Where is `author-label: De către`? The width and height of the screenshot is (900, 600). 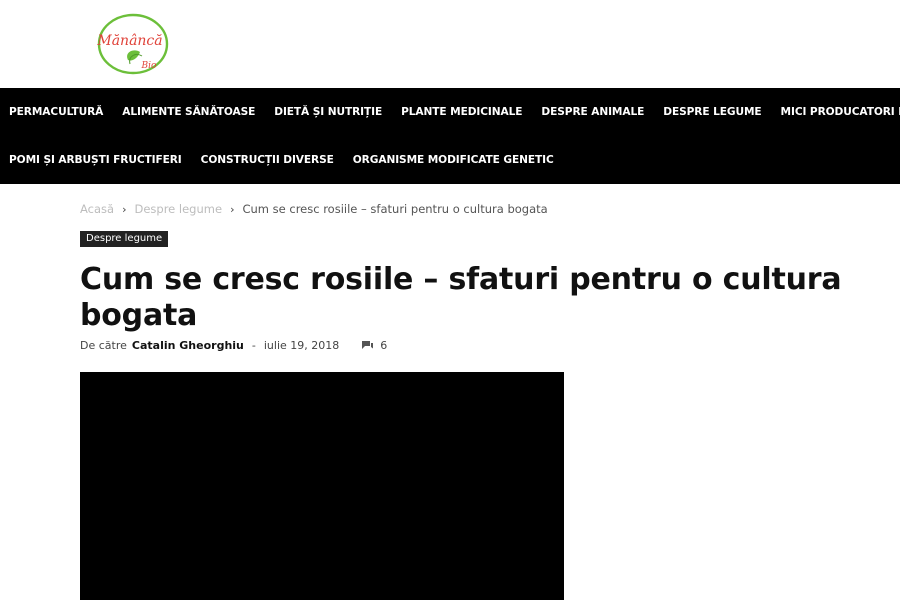
author-label: De către is located at coordinates (103, 345).